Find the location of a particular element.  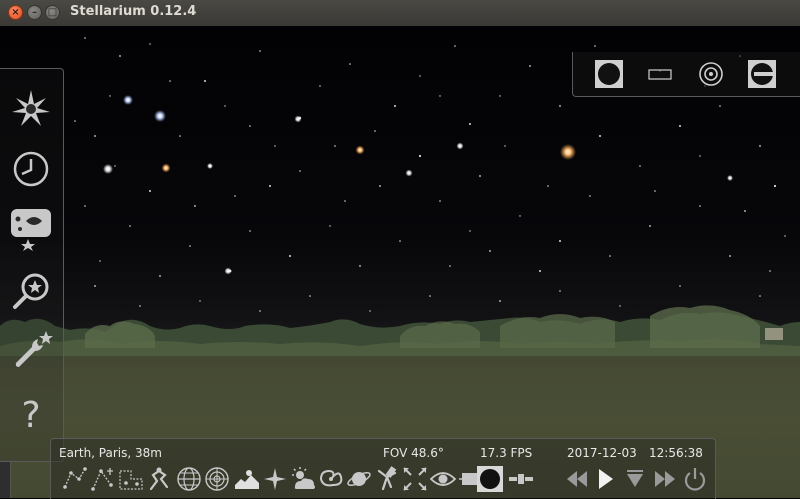

left-toolbar: ? is located at coordinates (32, 265).